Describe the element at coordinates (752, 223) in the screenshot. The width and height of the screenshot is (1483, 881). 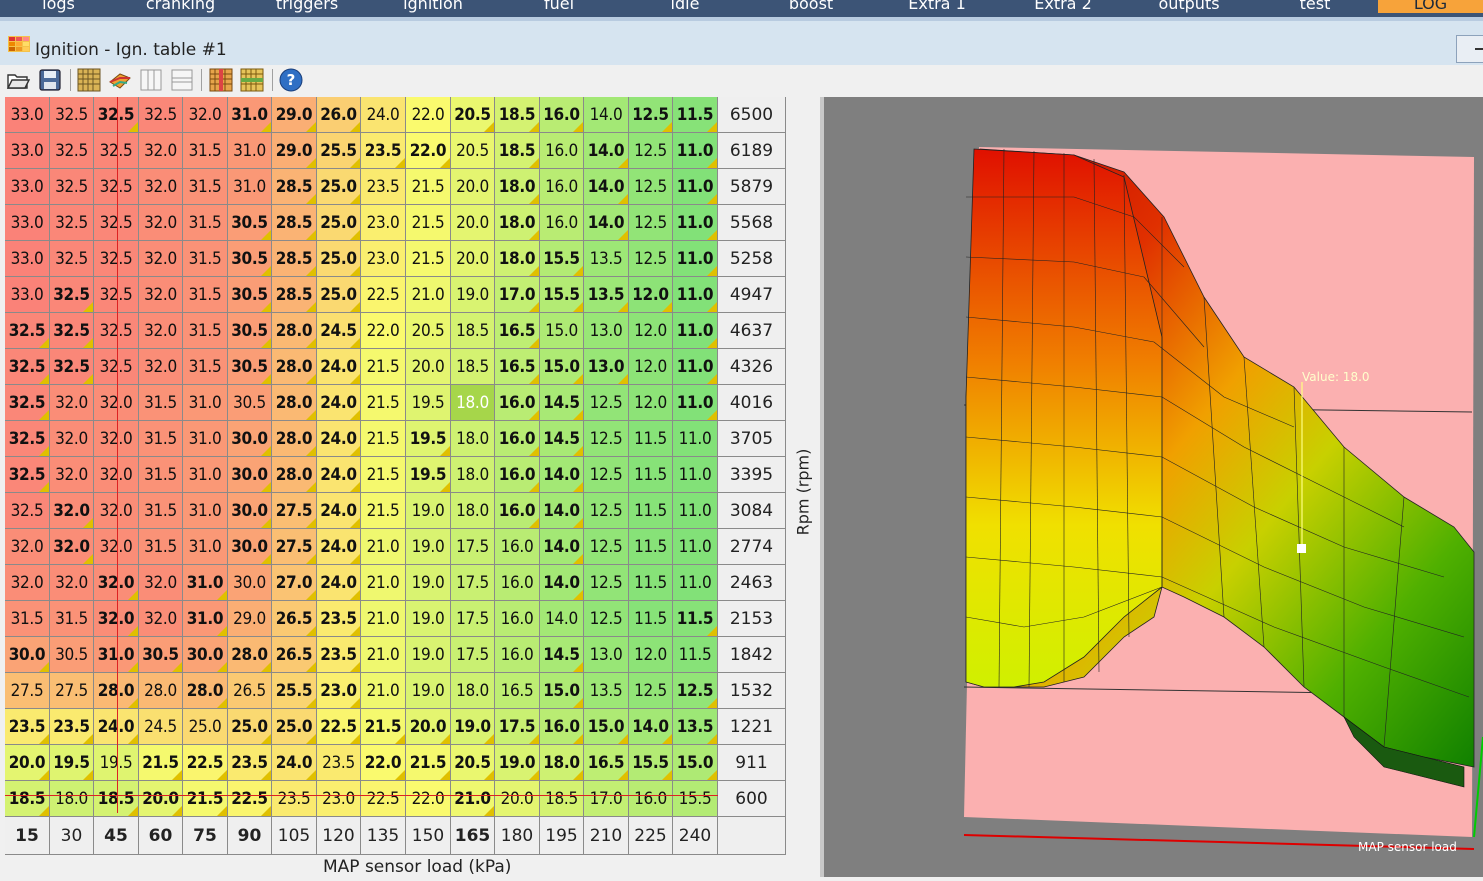
I see `rpm-axis-cell: 5568` at that location.